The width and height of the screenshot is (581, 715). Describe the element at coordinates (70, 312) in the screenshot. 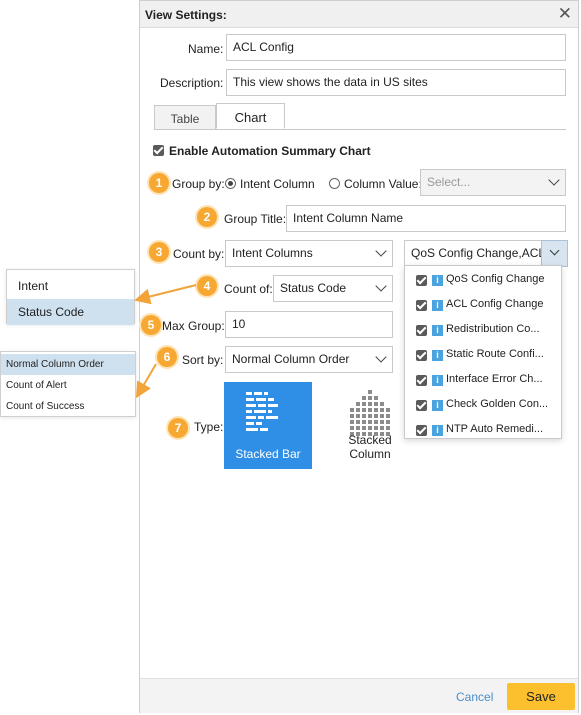

I see `count-of-option-status-code: Status Code` at that location.